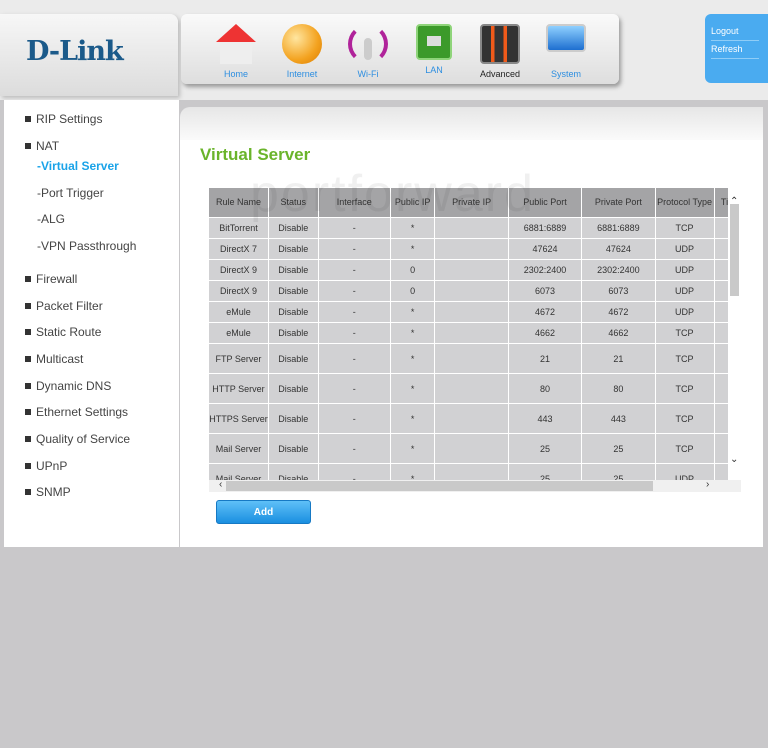 The image size is (768, 748). What do you see at coordinates (412, 202) in the screenshot?
I see `column-header: Public IP` at bounding box center [412, 202].